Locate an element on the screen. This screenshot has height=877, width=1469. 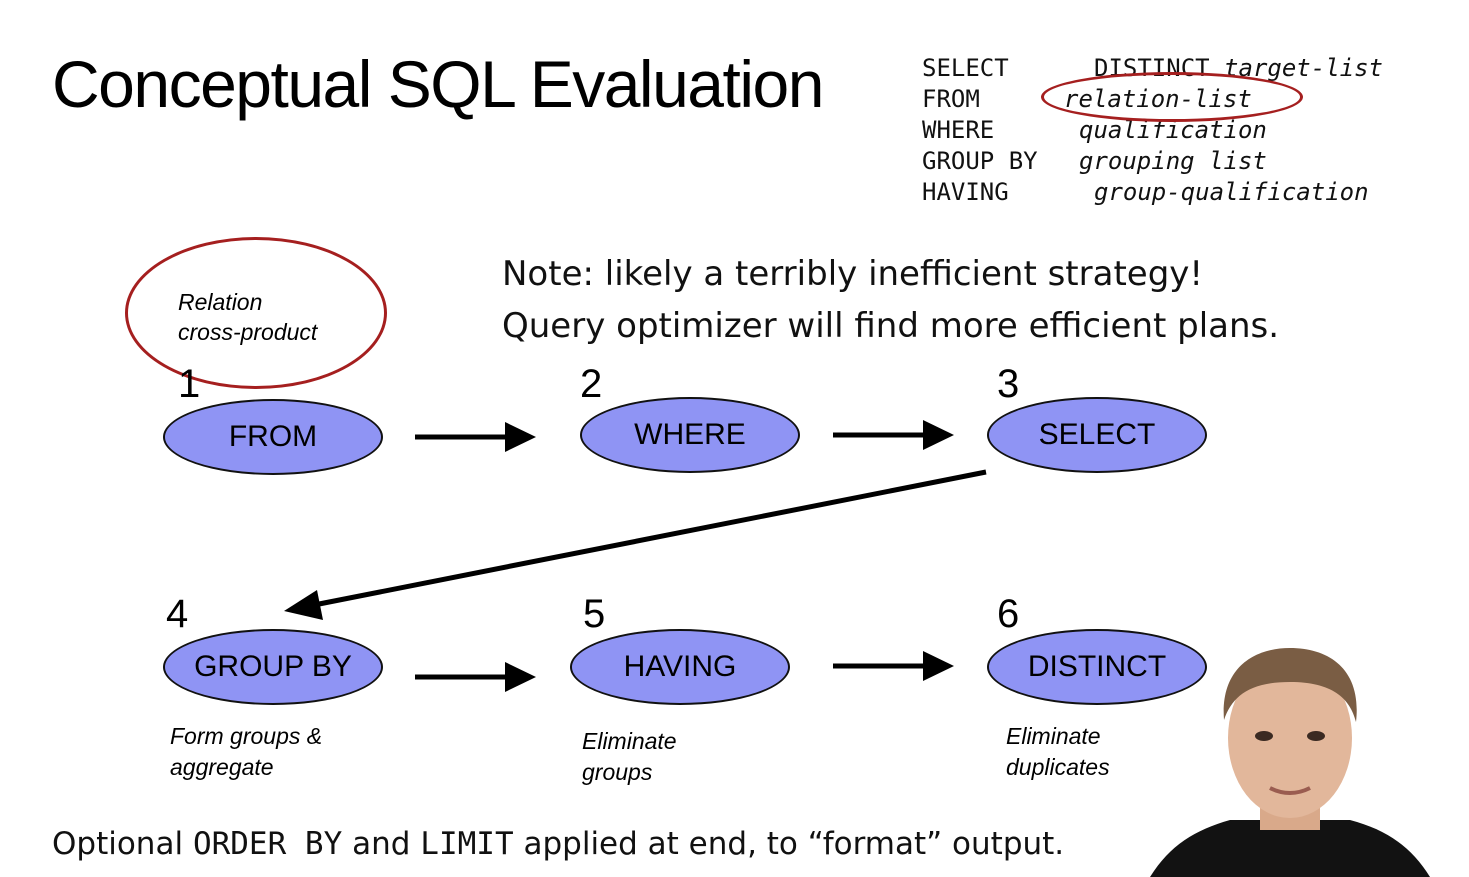
arrowhead-where-select is located at coordinates (938, 435).